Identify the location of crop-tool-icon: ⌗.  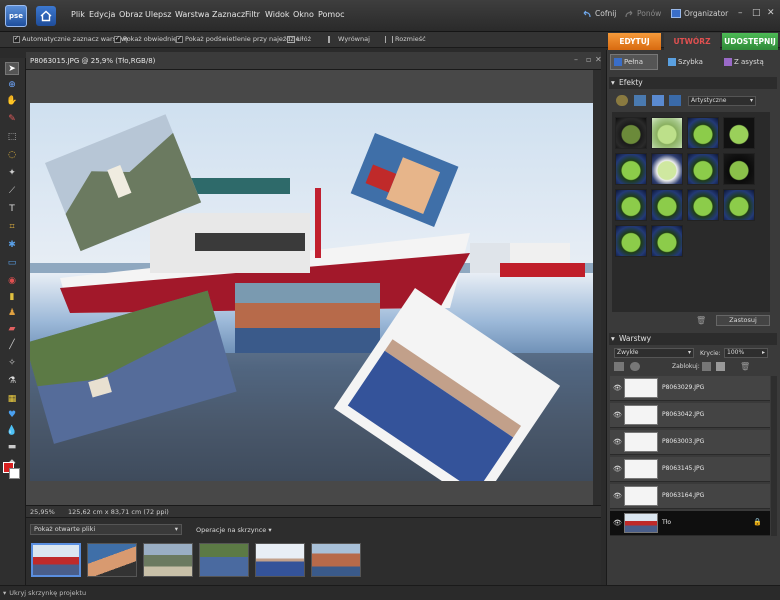
(12, 226).